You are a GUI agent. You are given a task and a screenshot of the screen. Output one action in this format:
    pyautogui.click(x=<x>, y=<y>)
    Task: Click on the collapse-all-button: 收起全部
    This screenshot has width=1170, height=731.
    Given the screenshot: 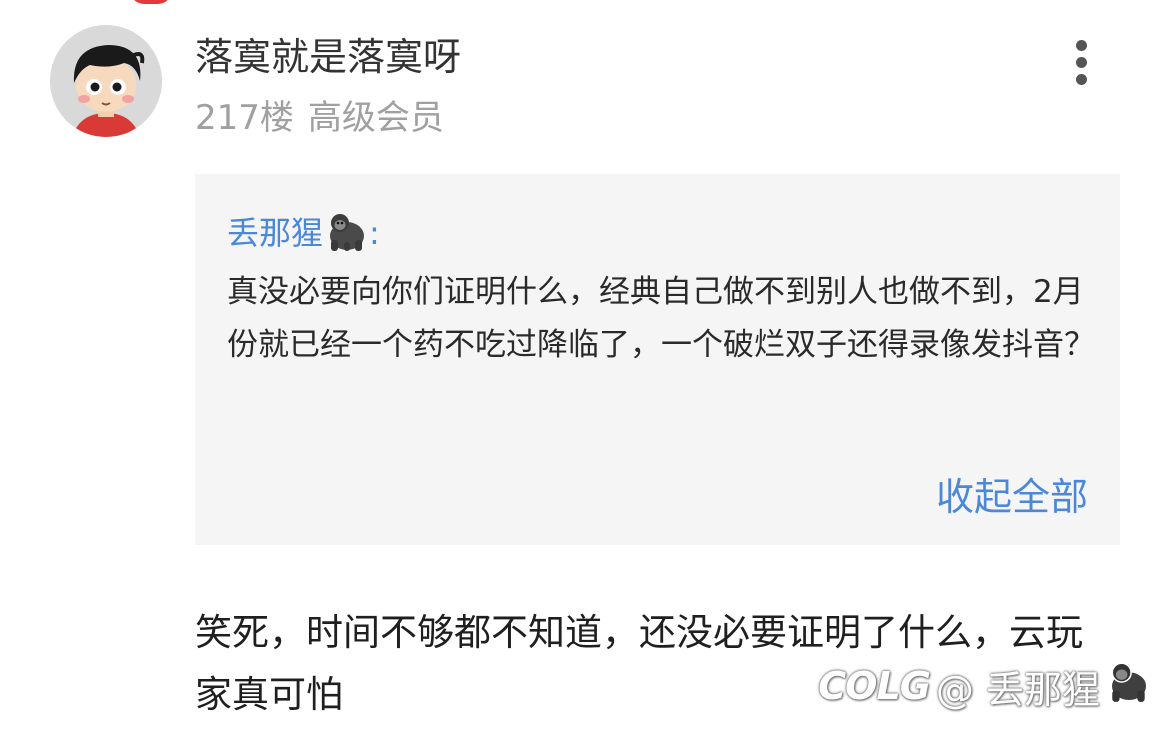 What is the action you would take?
    pyautogui.click(x=1012, y=497)
    